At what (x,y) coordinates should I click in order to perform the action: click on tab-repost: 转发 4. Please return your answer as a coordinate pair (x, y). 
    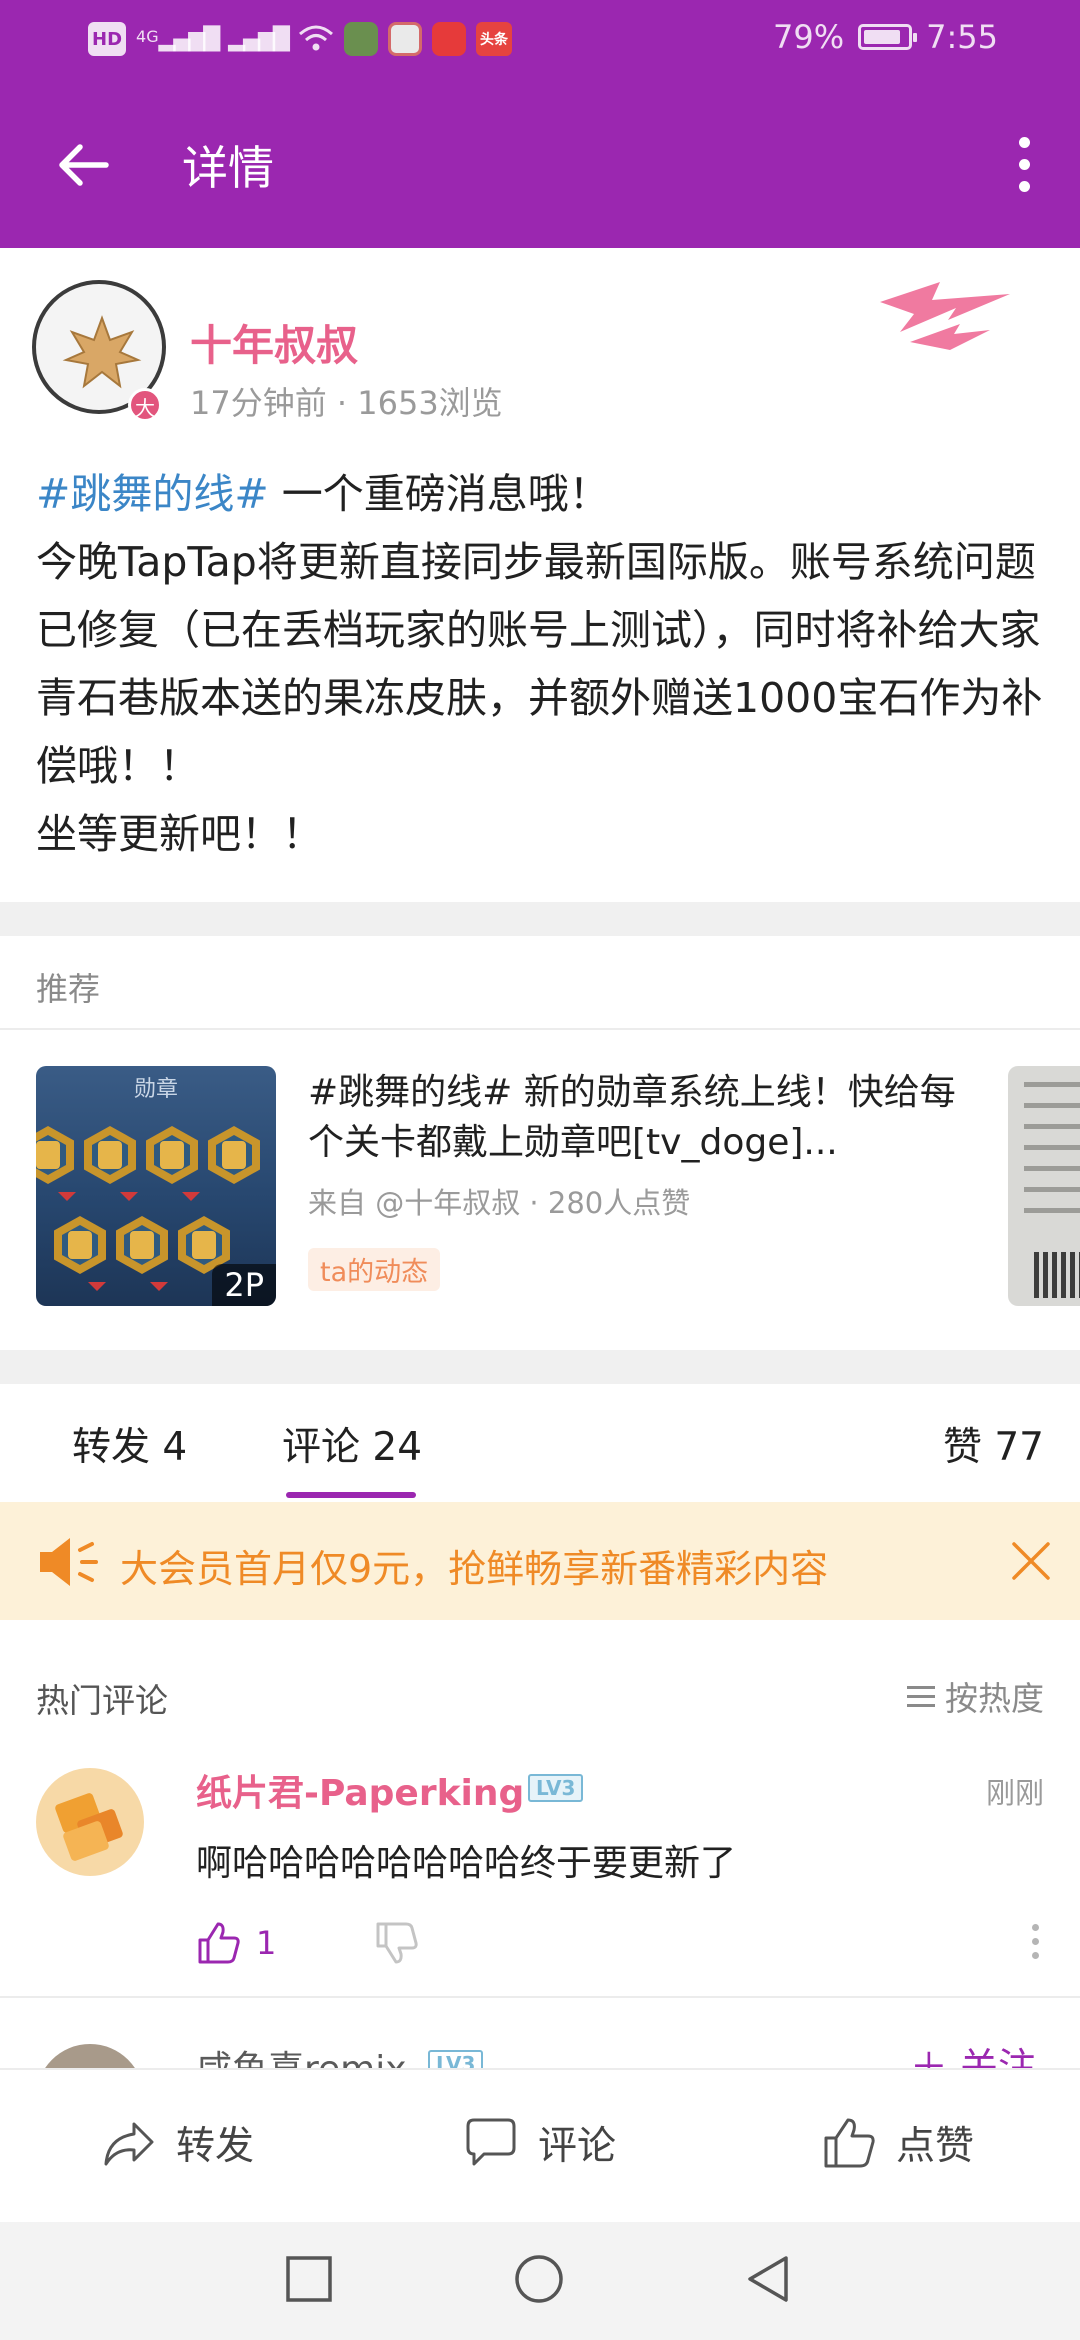
    Looking at the image, I should click on (129, 1444).